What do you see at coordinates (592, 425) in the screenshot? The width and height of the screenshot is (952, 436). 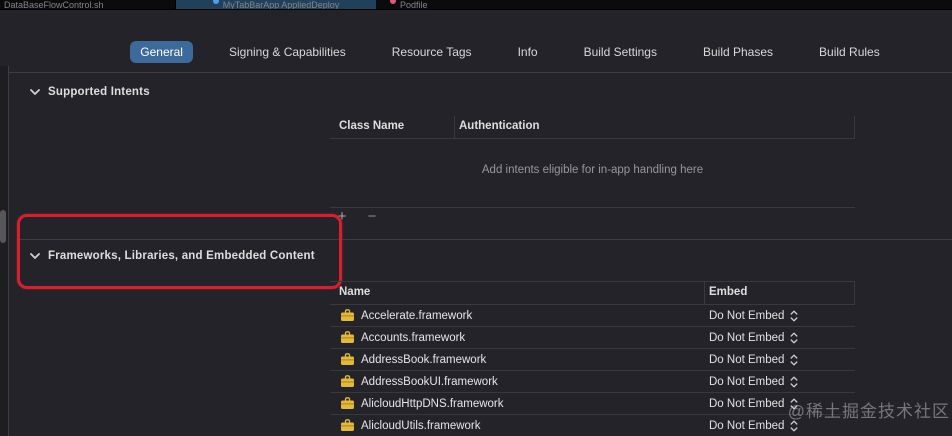 I see `table-row: AlicloudUtils.framework Do Not Embed` at bounding box center [592, 425].